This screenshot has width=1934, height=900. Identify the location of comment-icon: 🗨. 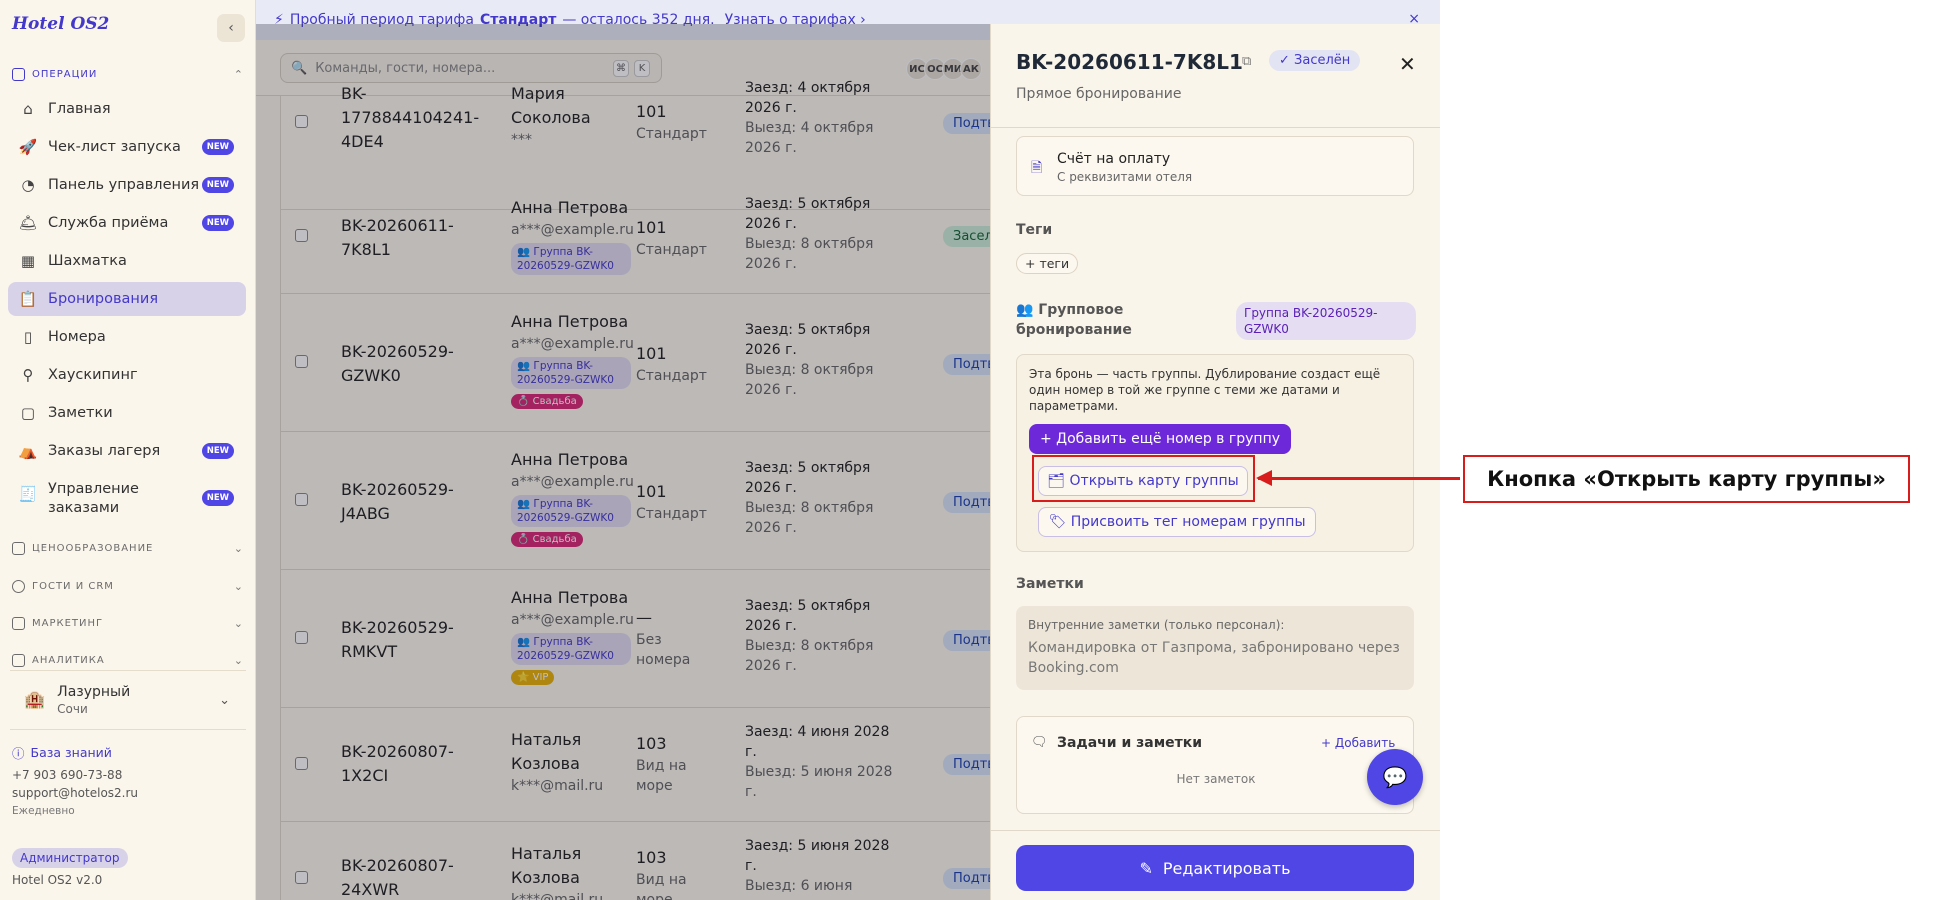
(1039, 742).